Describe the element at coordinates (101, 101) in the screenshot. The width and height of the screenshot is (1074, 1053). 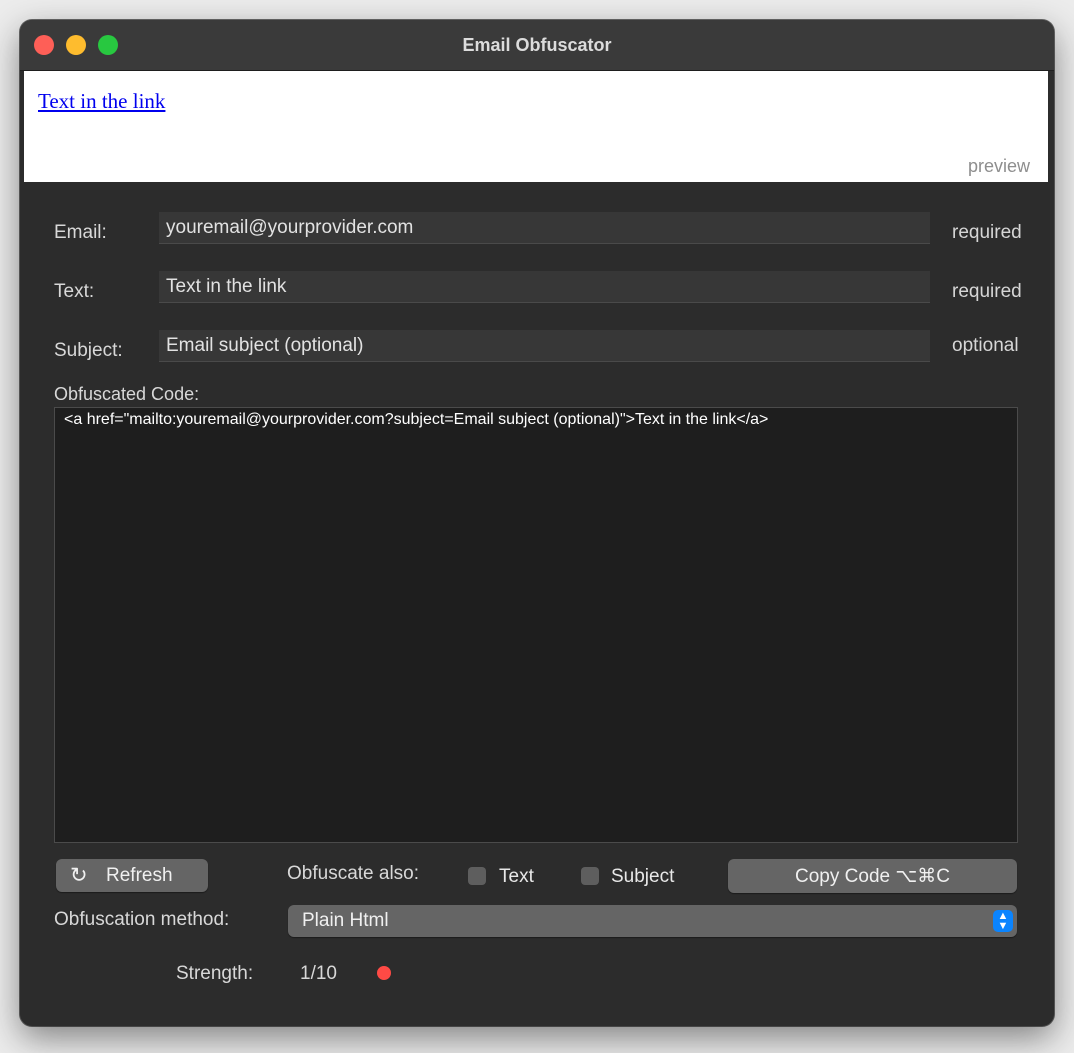
I see `preview-link: Text in the link` at that location.